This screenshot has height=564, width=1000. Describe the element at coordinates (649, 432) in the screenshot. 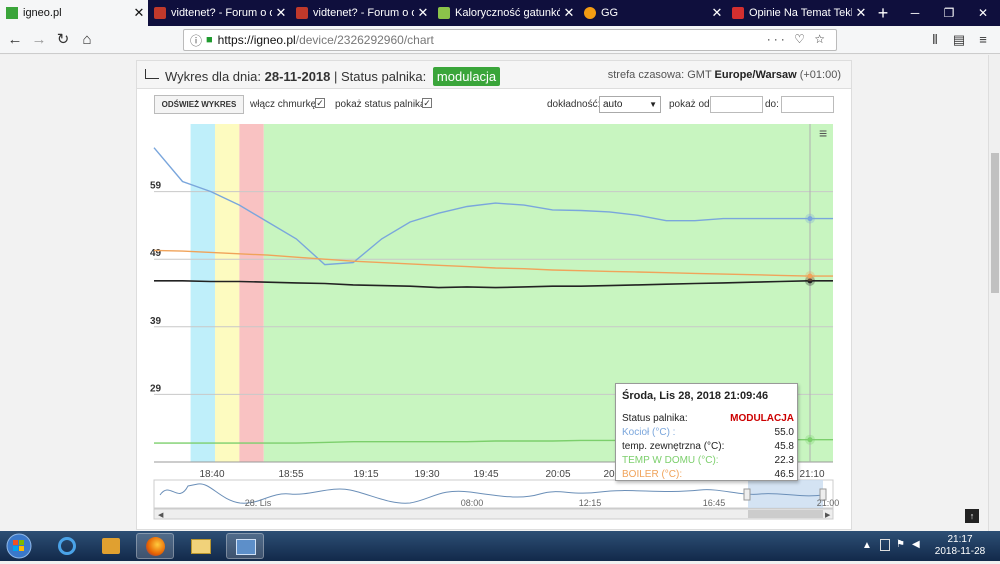

I see `tooltip-key: Kocioł (°C) :` at that location.